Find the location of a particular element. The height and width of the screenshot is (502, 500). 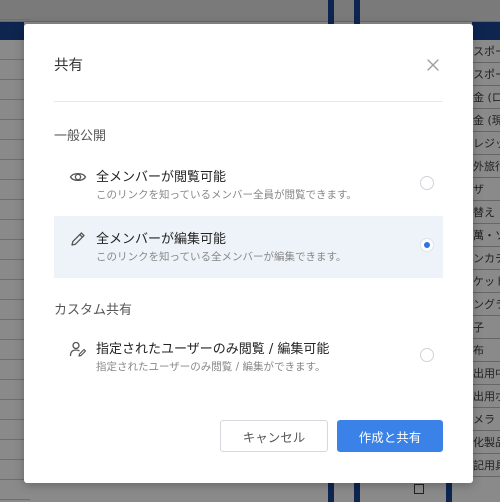

divider is located at coordinates (248, 101).